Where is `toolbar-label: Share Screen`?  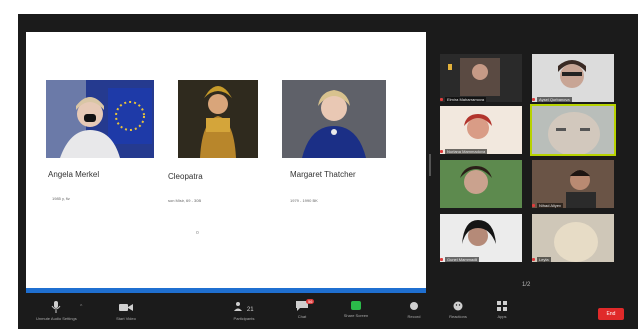 toolbar-label: Share Screen is located at coordinates (356, 315).